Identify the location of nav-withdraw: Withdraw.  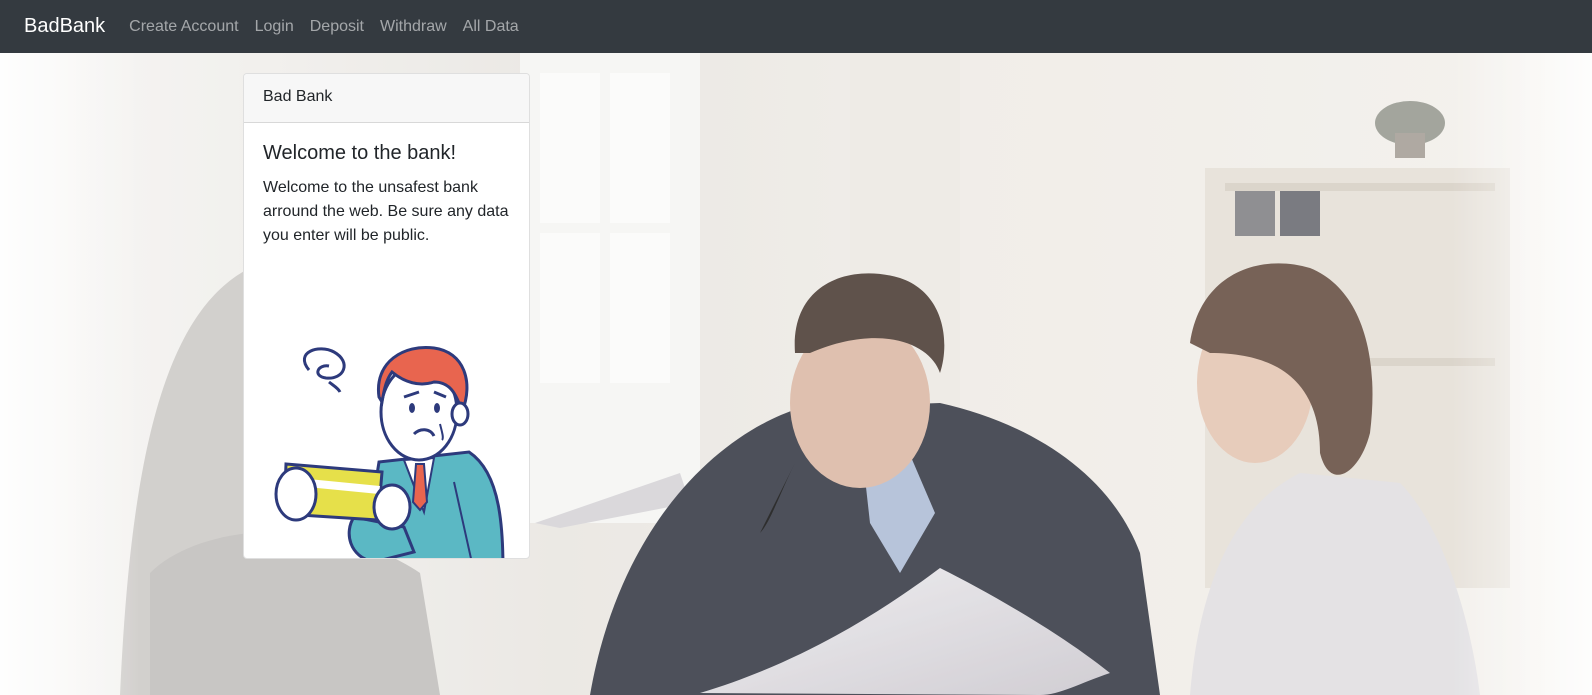
(413, 27).